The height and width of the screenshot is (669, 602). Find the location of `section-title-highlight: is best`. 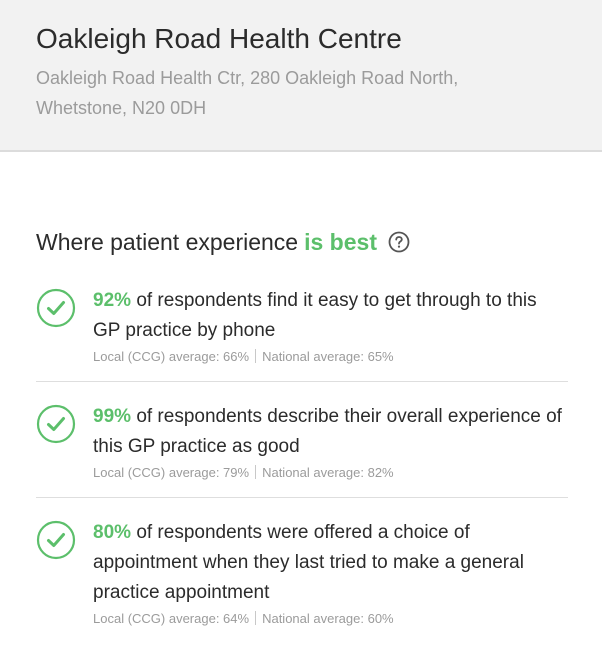

section-title-highlight: is best is located at coordinates (340, 242).